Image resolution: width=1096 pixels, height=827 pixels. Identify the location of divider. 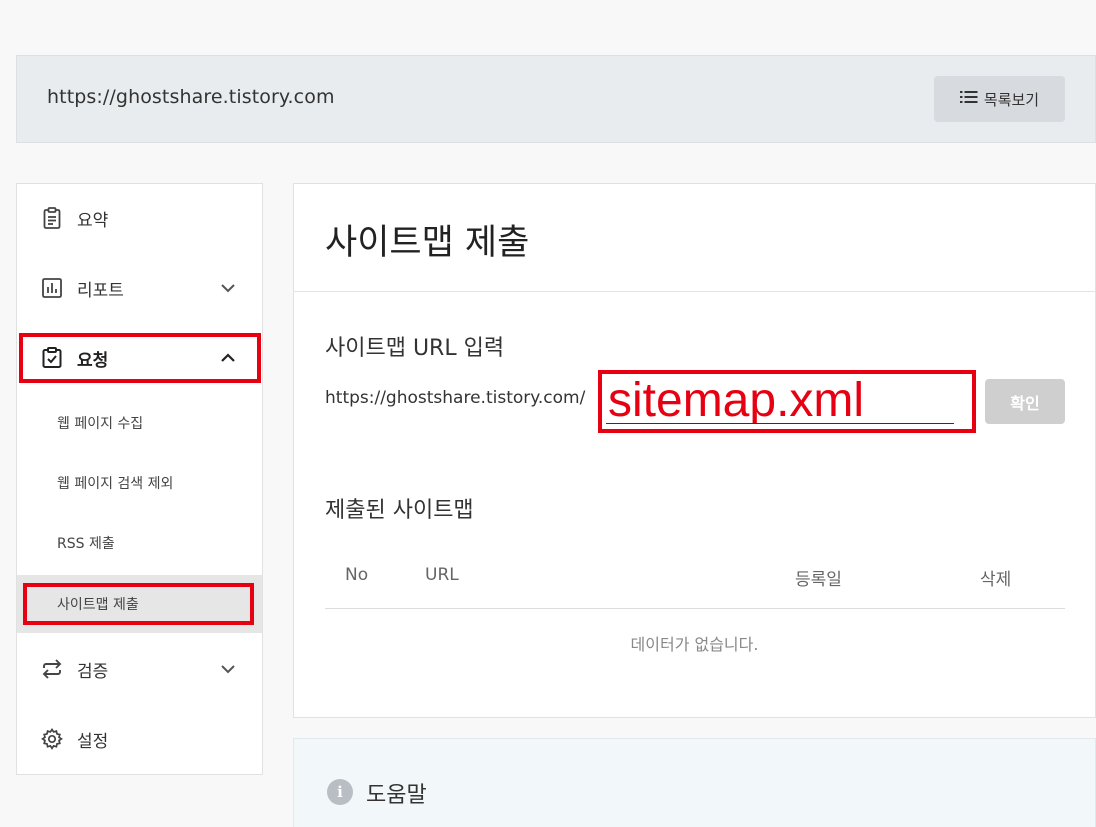
(694, 291).